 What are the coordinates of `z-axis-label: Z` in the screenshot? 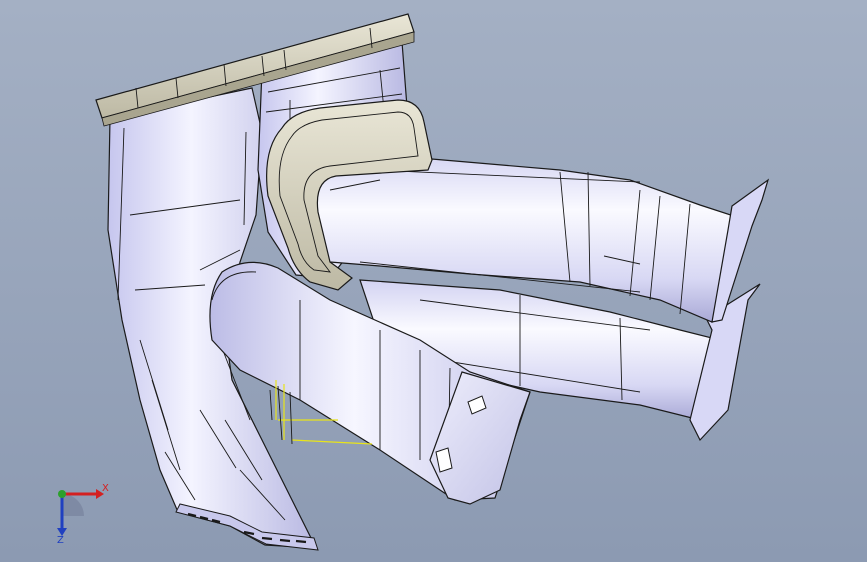 It's located at (60, 540).